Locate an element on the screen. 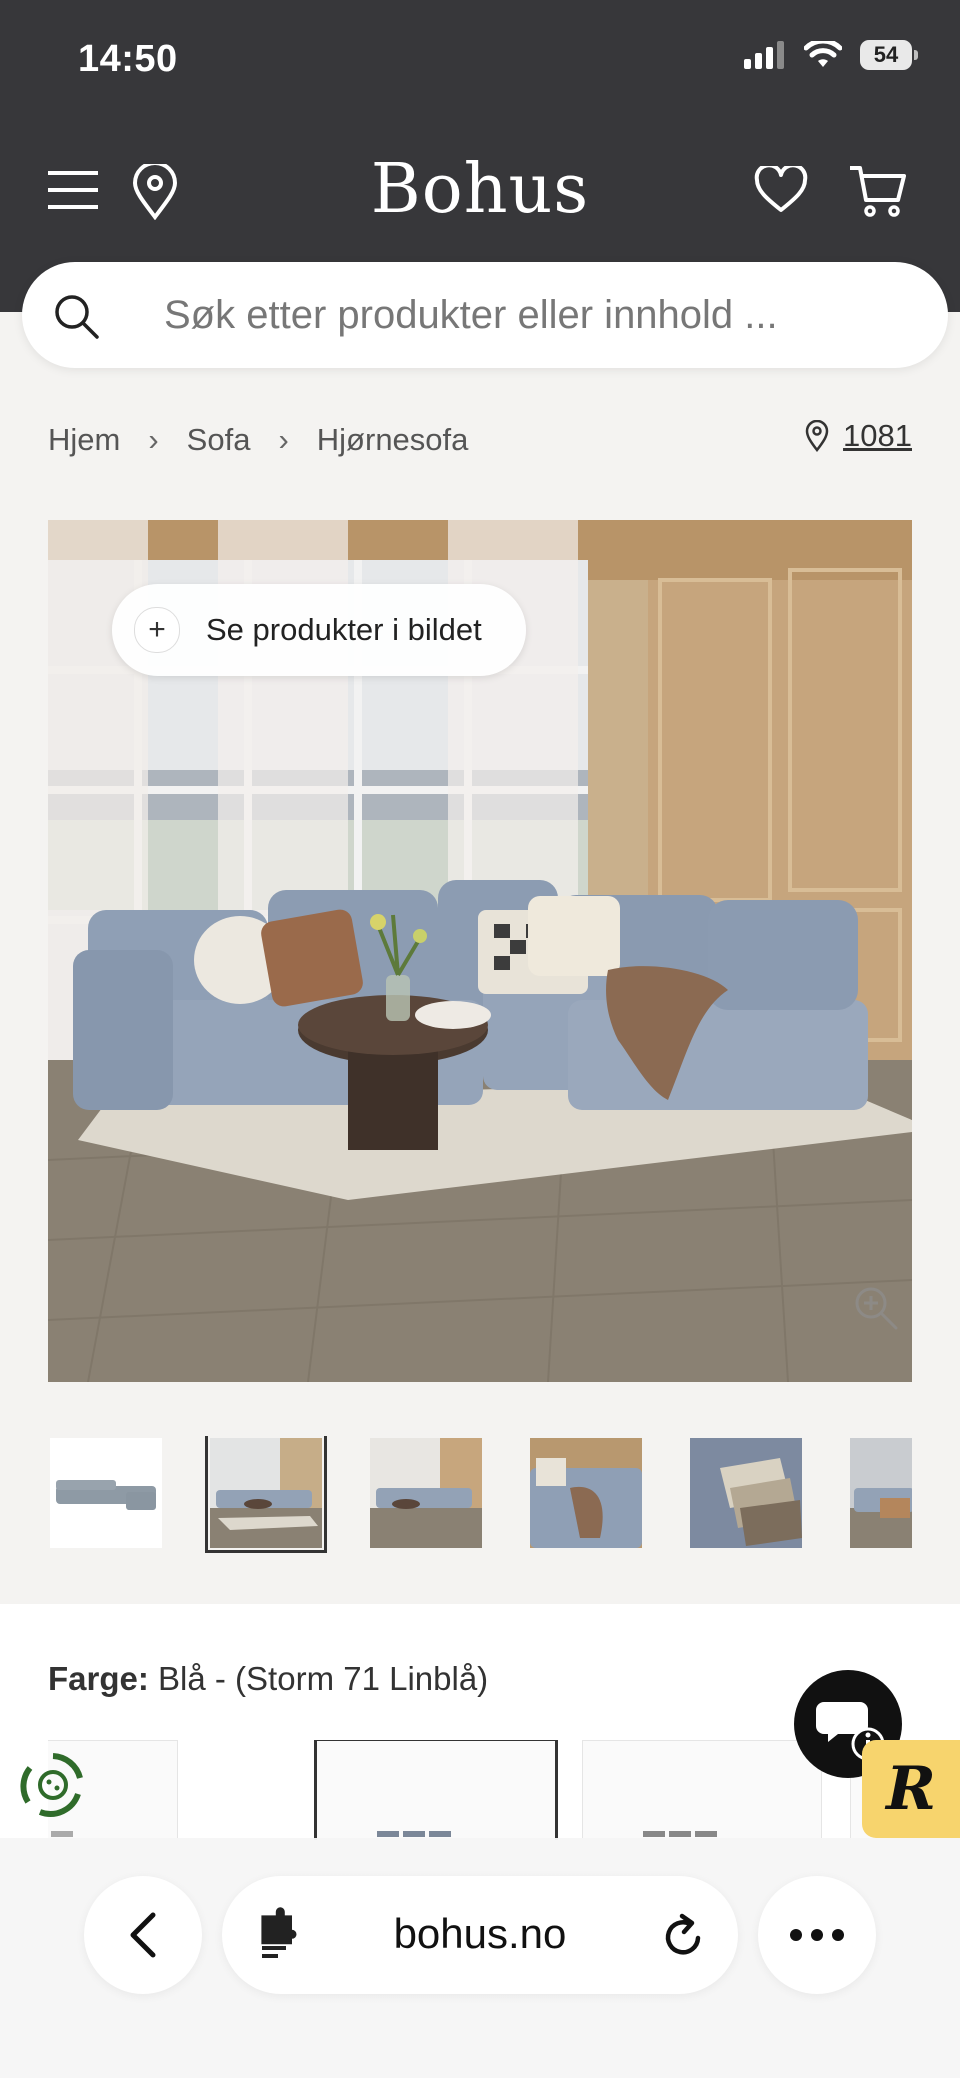 Image resolution: width=960 pixels, height=2078 pixels. breadcrumb-home: Hjem is located at coordinates (84, 440).